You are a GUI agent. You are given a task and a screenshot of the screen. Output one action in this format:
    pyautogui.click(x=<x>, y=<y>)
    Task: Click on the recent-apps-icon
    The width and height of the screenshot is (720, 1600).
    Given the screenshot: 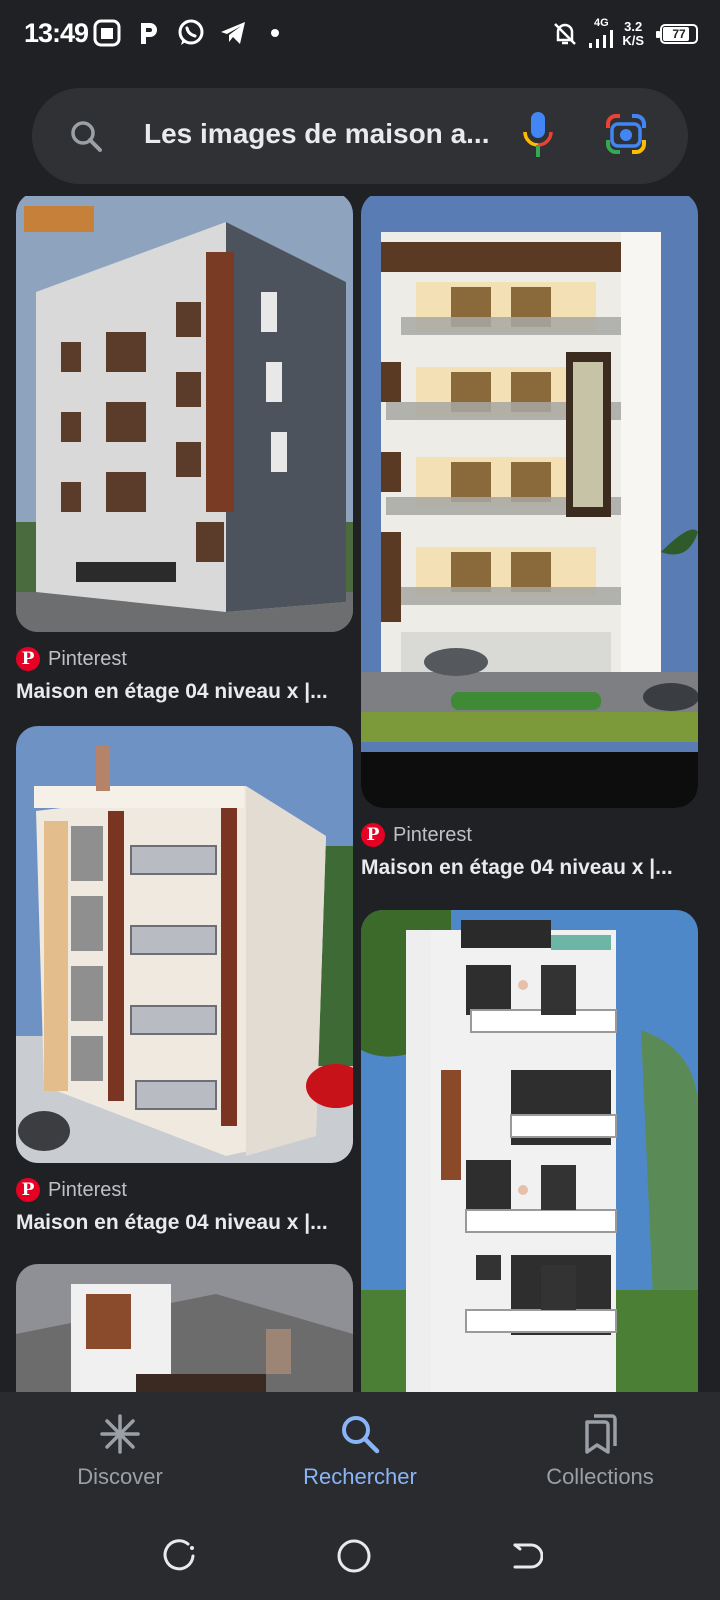 What is the action you would take?
    pyautogui.click(x=179, y=1555)
    